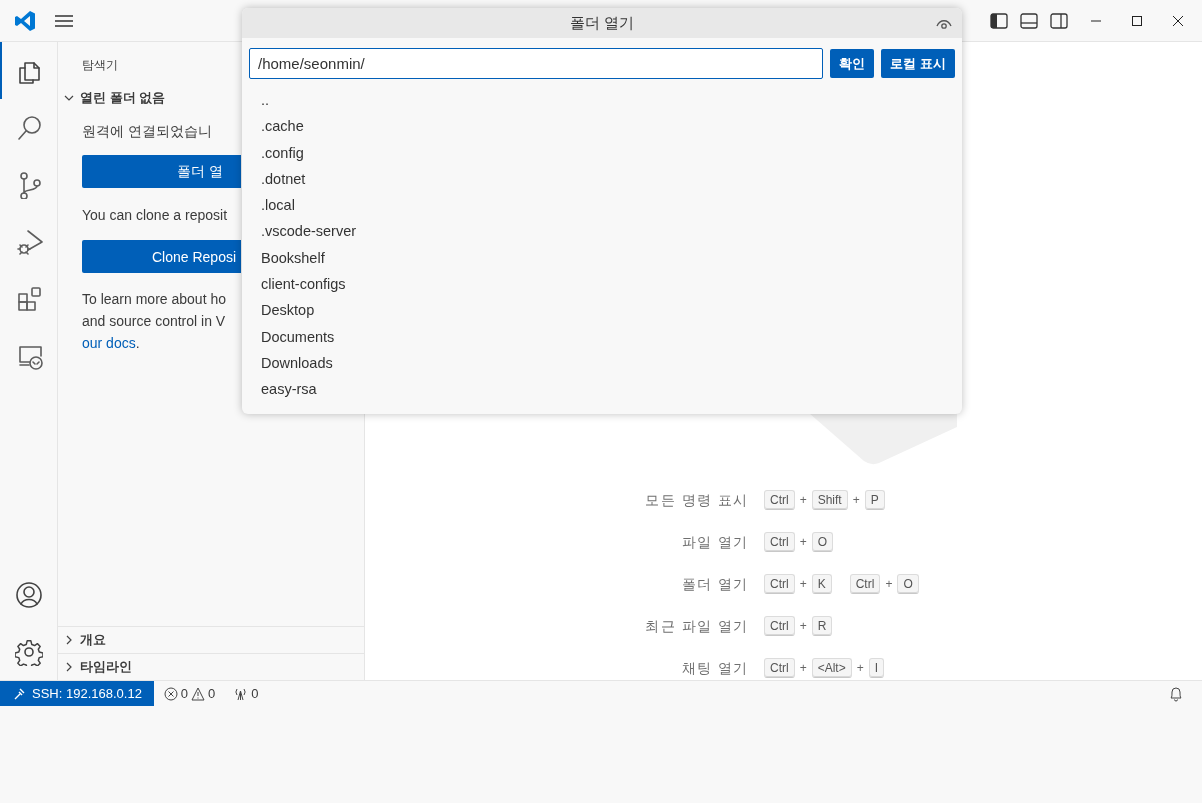 This screenshot has height=803, width=1202. Describe the element at coordinates (64, 20) in the screenshot. I see `menu-icon` at that location.